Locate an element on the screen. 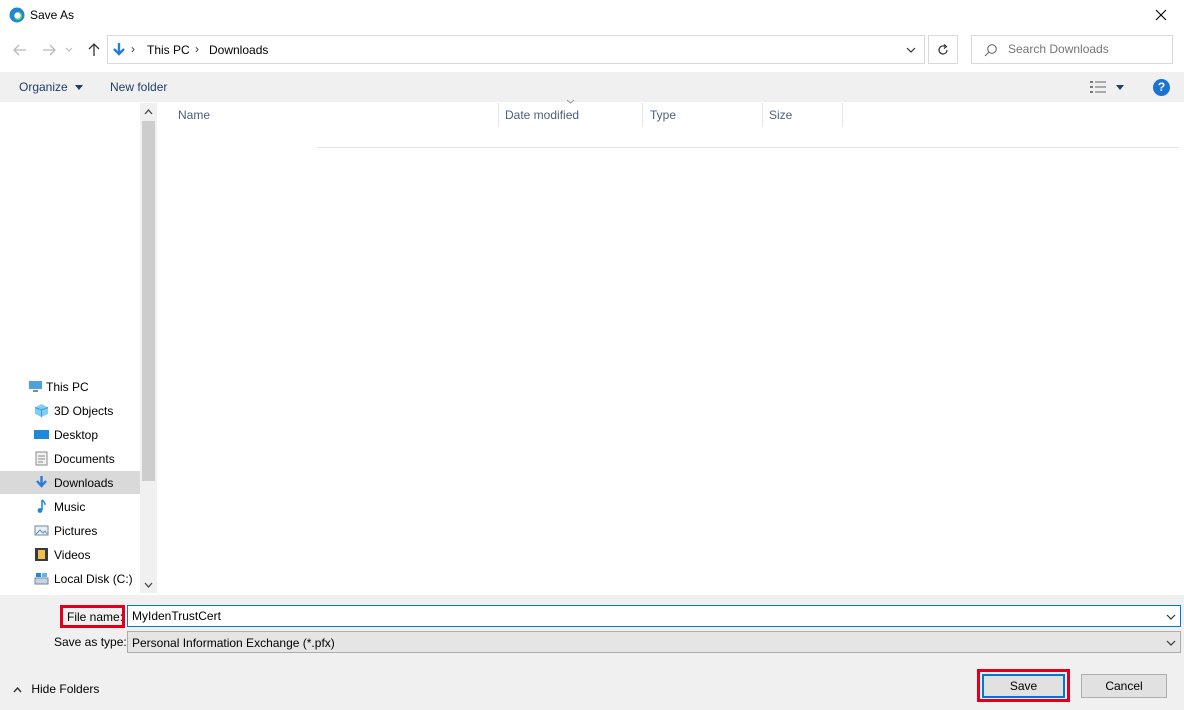  search-input is located at coordinates (1088, 49).